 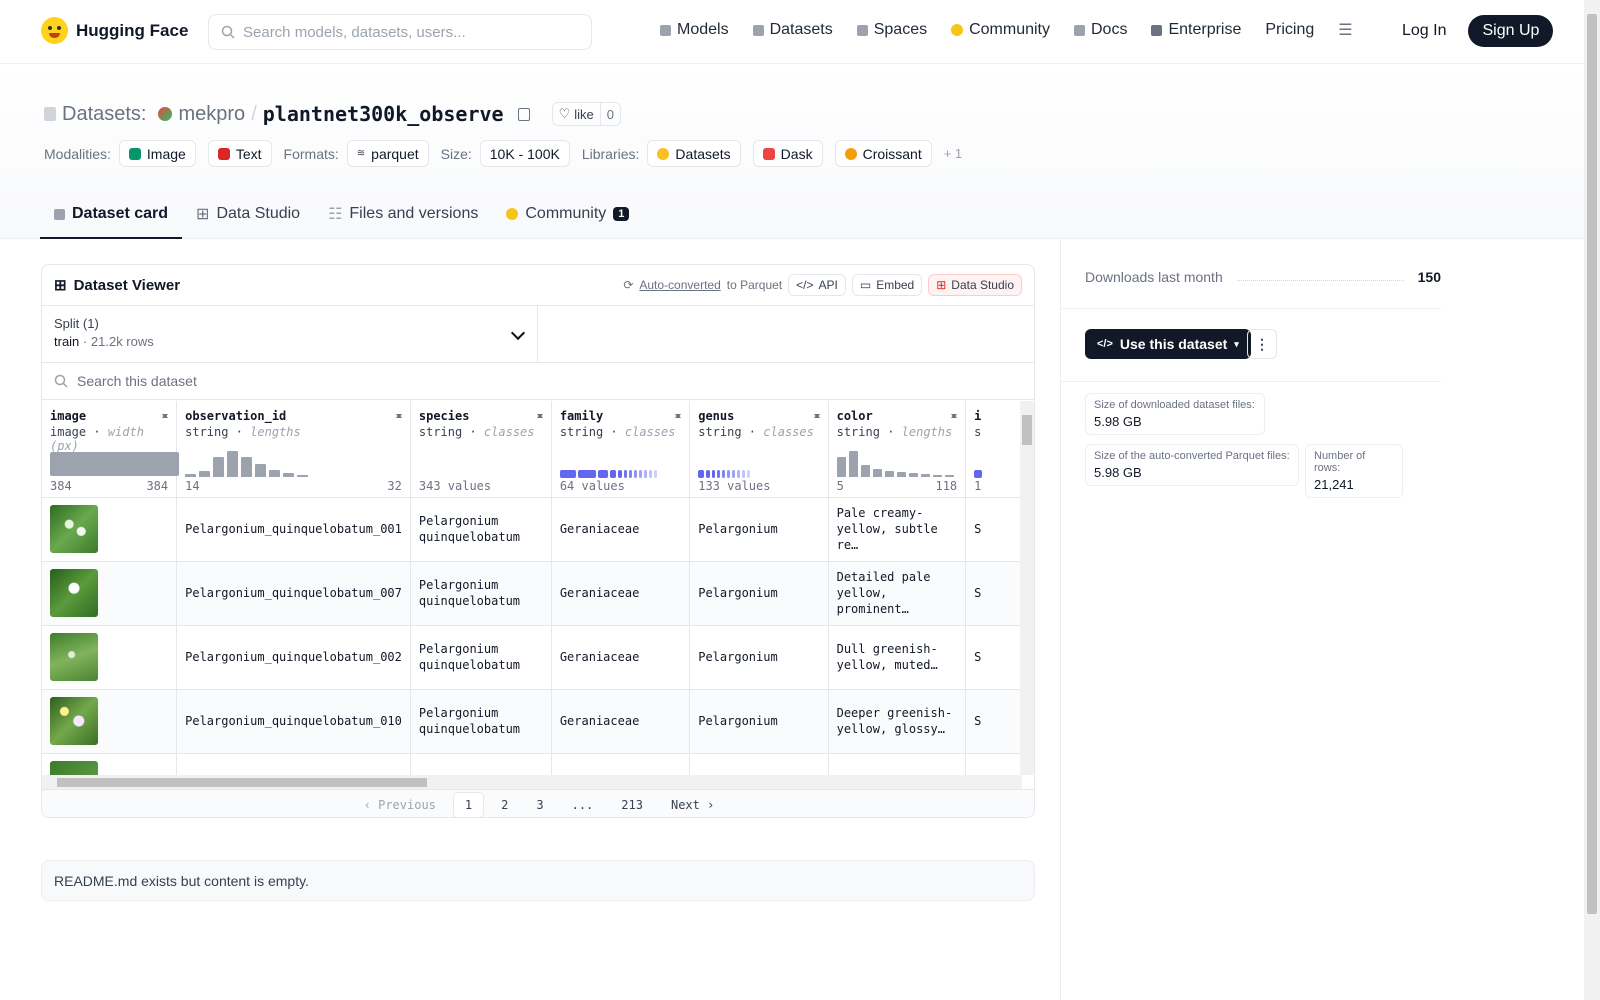 I want to click on global-search-input, so click(x=403, y=32).